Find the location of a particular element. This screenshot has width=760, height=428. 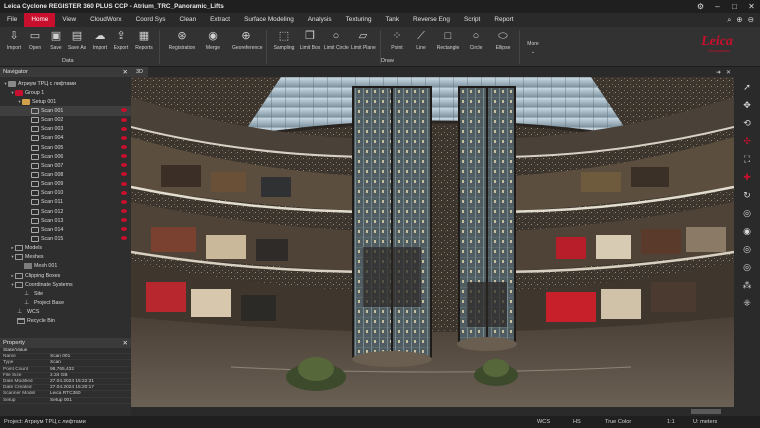

property-value: Scan 001 is located at coordinates (90, 356).